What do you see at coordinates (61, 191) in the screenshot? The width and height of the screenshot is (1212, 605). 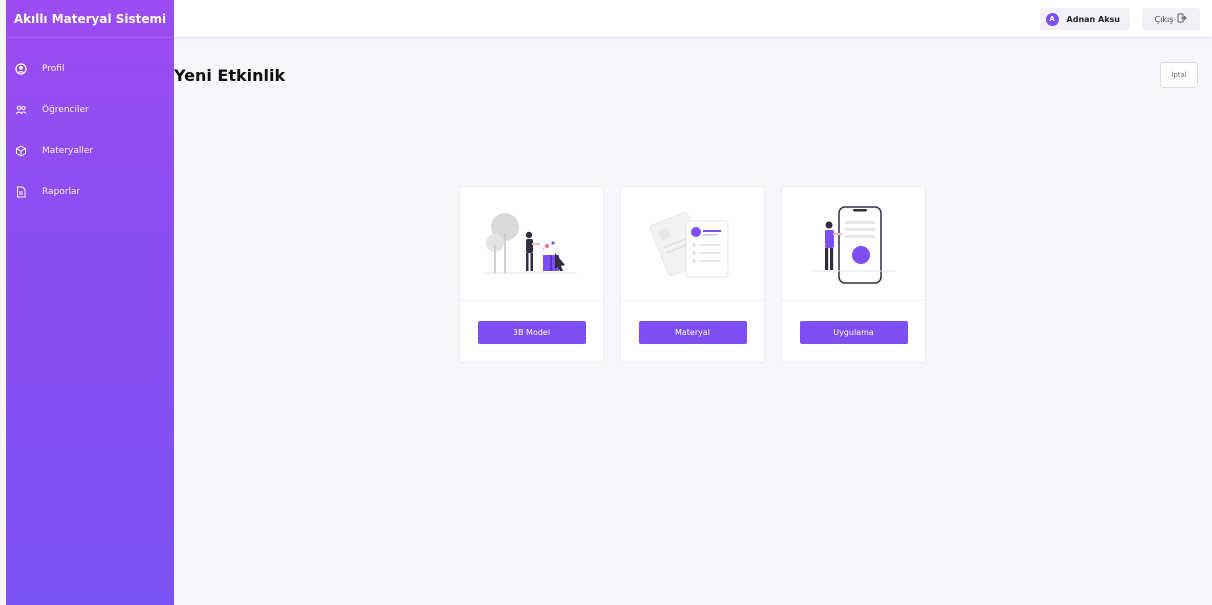 I see `sidebar-item-label: Raporlar` at bounding box center [61, 191].